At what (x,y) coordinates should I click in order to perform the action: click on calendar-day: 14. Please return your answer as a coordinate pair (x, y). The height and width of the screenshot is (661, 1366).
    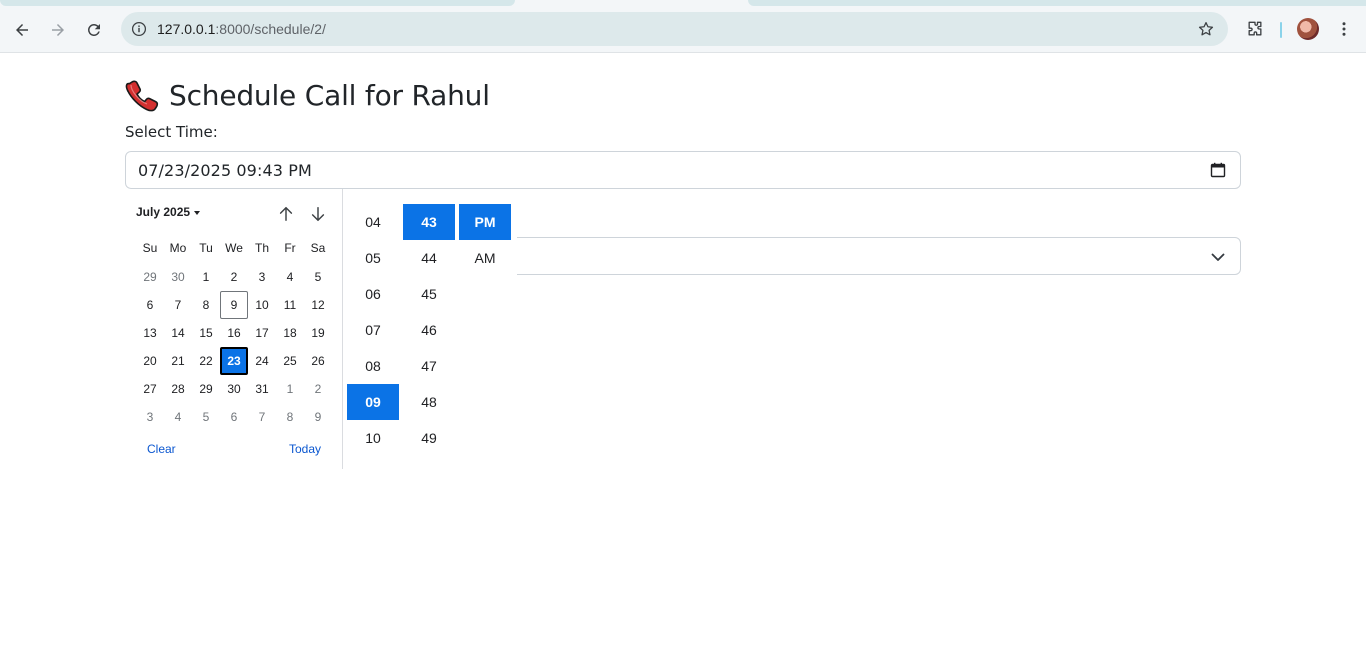
    Looking at the image, I should click on (178, 333).